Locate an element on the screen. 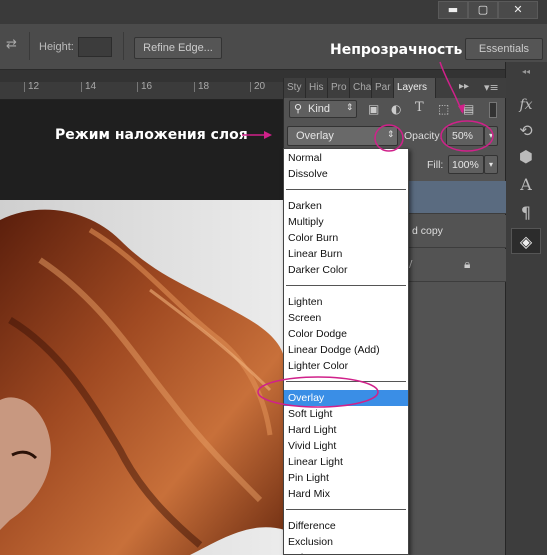 Image resolution: width=547 pixels, height=555 pixels. opacity-dropdown-button: ▾ is located at coordinates (491, 136).